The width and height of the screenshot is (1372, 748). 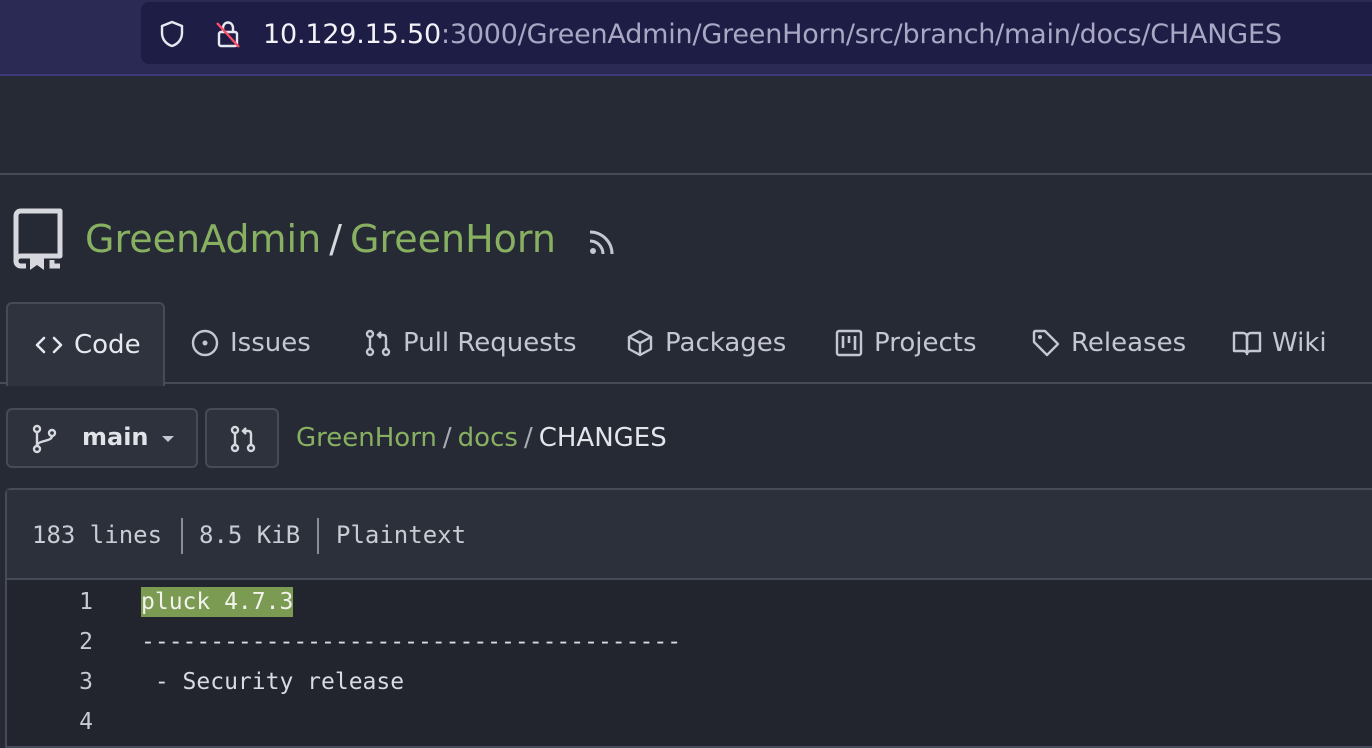 I want to click on breadcrumb-docs-link: docs, so click(x=488, y=438).